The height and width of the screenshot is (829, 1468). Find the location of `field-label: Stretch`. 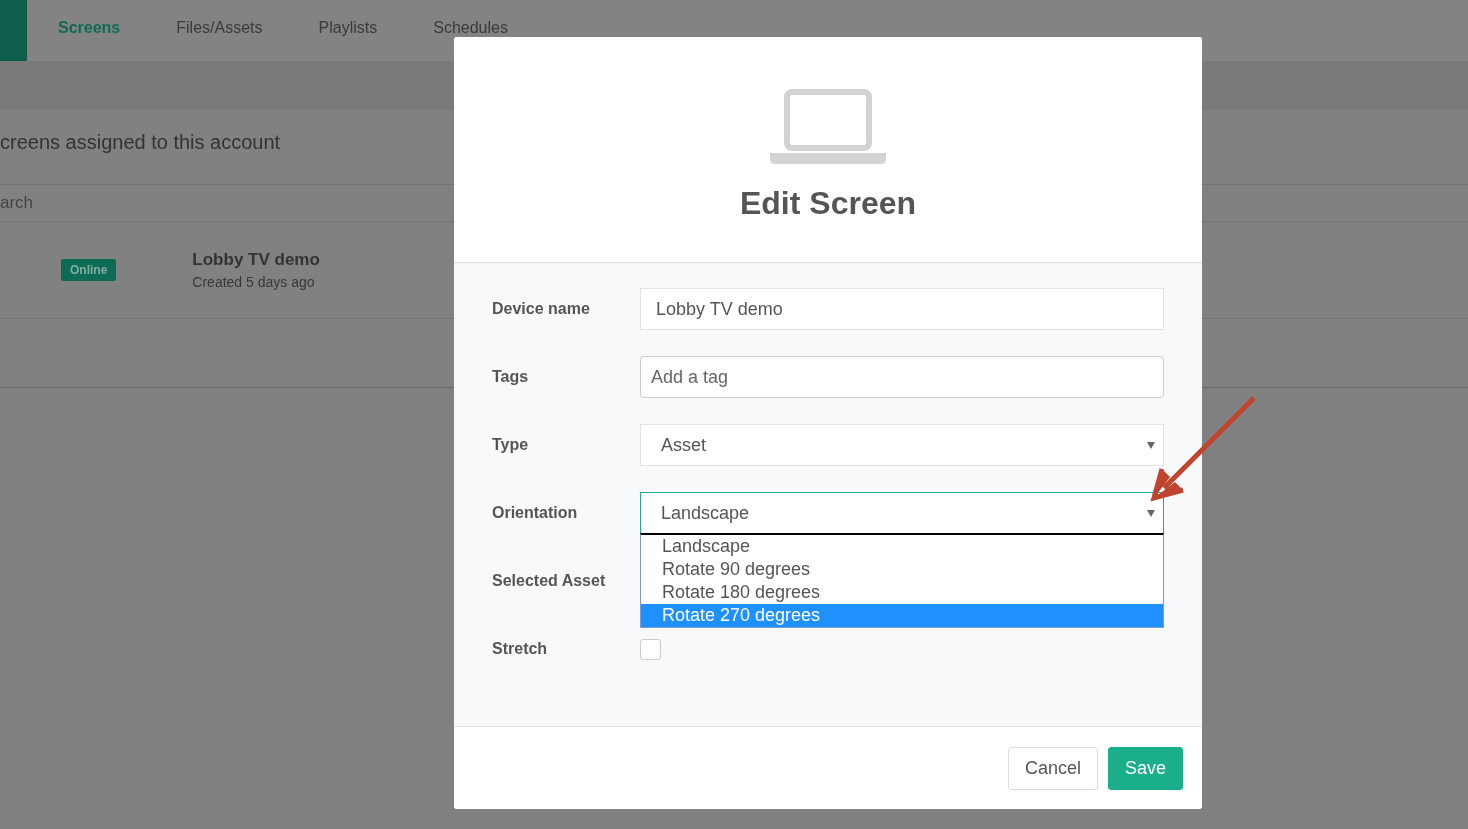

field-label: Stretch is located at coordinates (520, 649).